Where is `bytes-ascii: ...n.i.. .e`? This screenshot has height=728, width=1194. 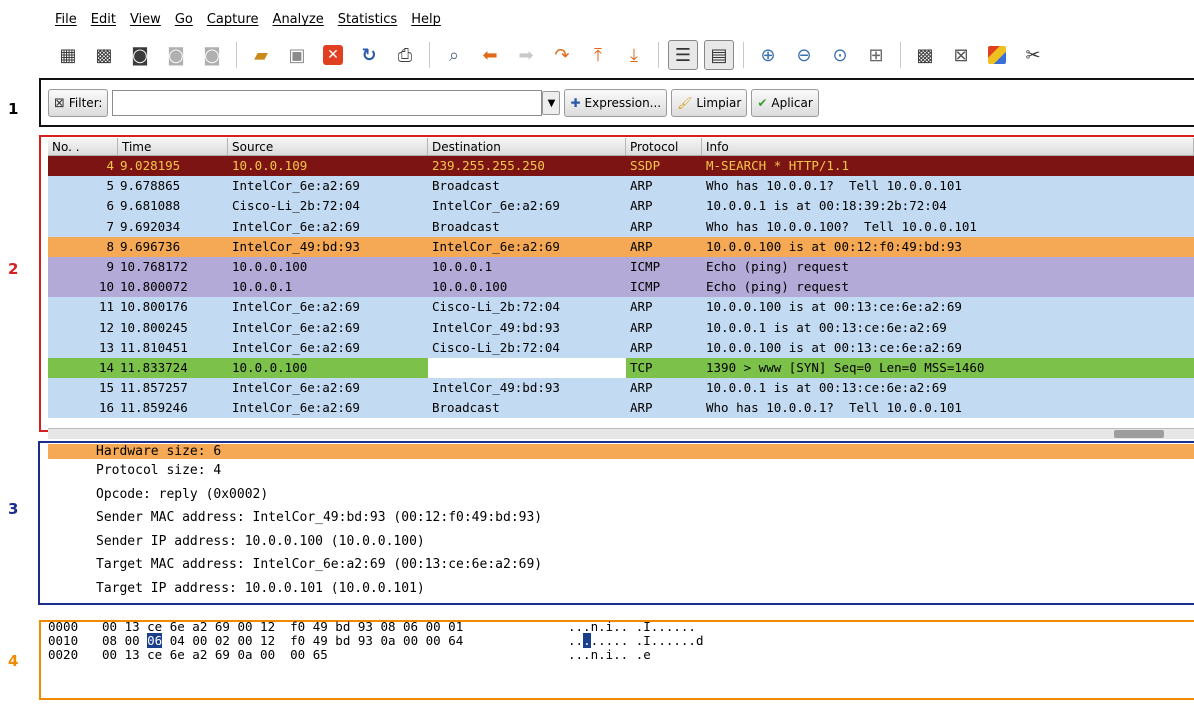 bytes-ascii: ...n.i.. .e is located at coordinates (668, 655).